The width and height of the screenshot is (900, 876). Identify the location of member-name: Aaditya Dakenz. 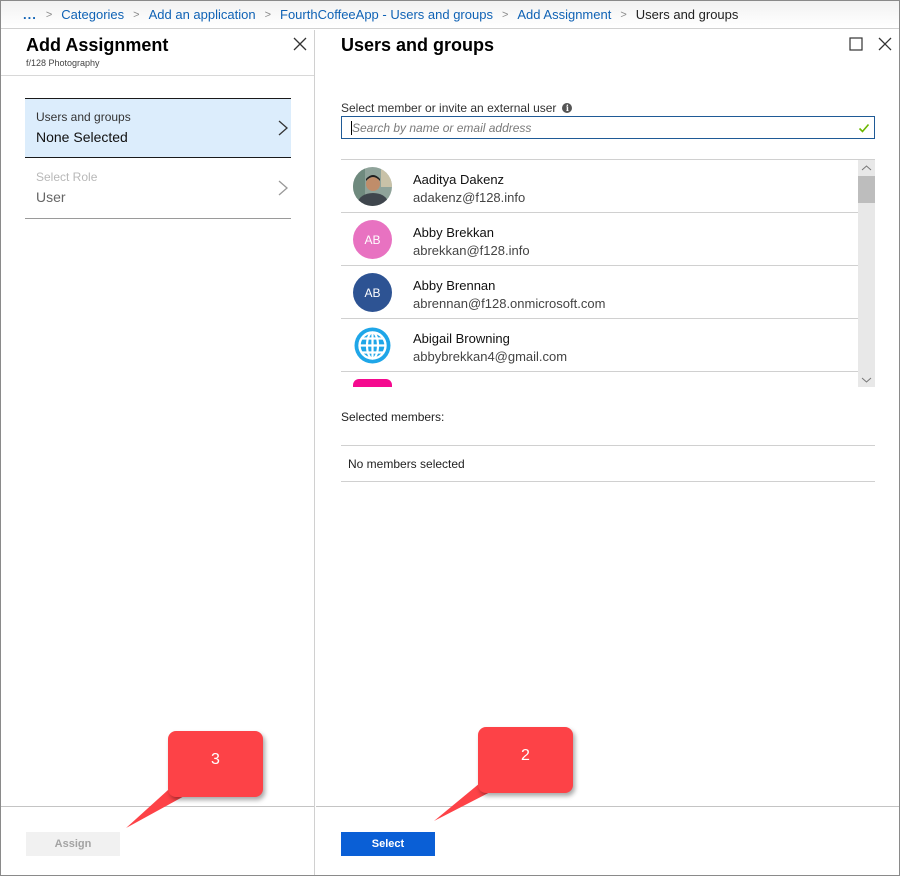
(459, 179).